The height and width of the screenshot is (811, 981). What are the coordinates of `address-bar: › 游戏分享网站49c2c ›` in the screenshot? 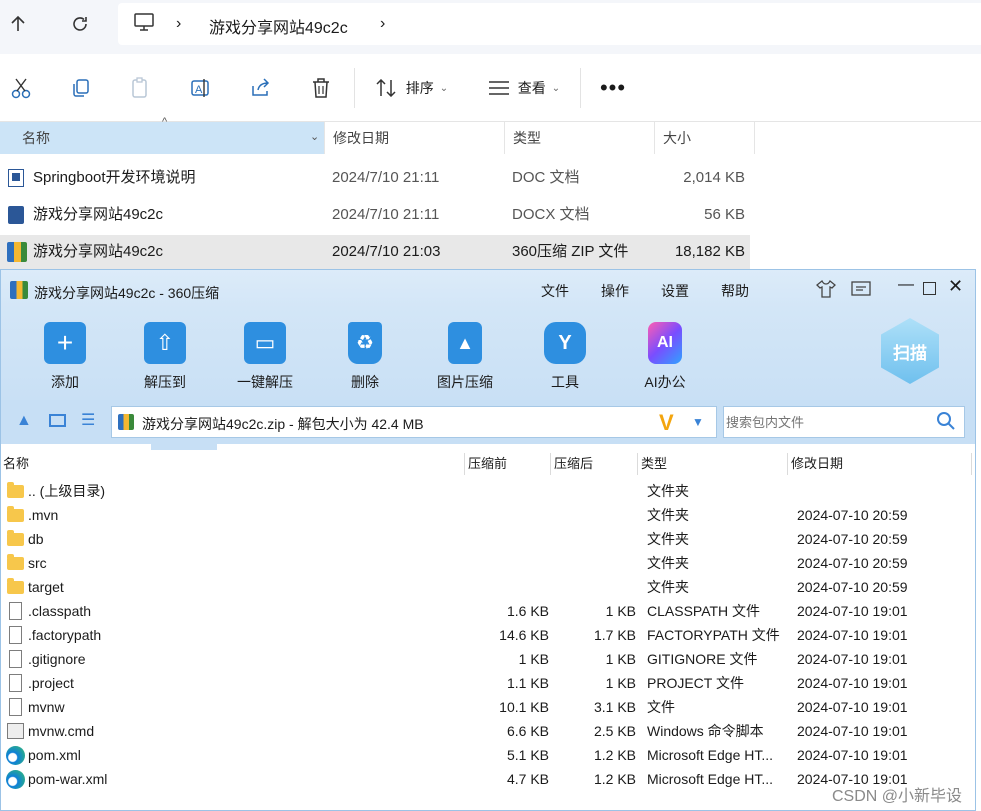 It's located at (549, 24).